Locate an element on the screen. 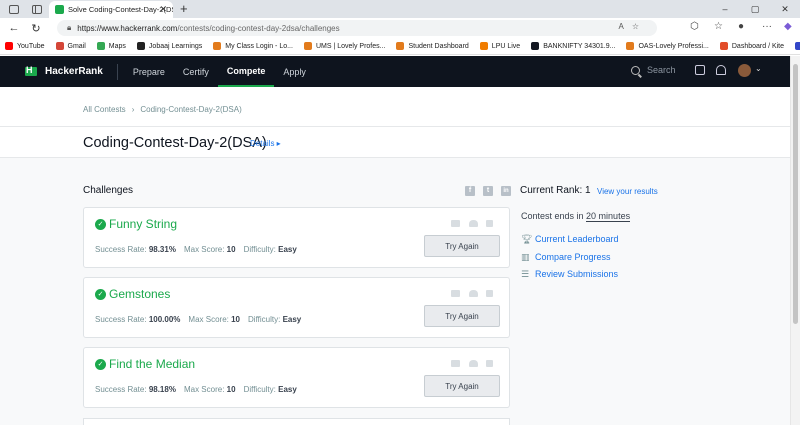 Image resolution: width=800 pixels, height=425 pixels. bookmark-item: Student Dashboard is located at coordinates (432, 46).